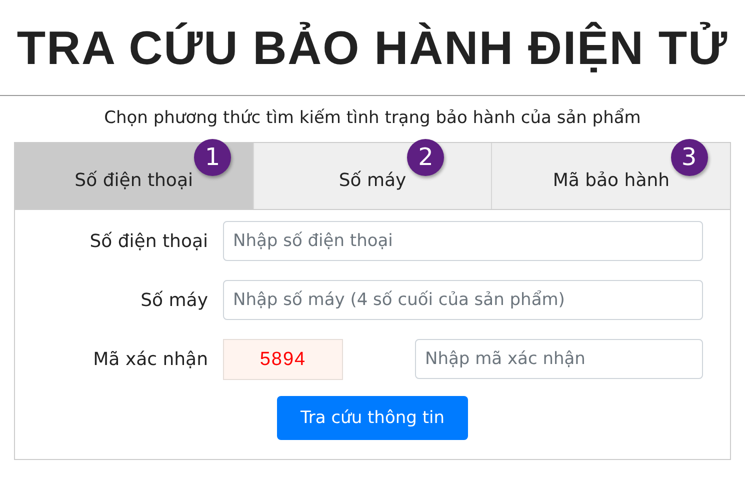  I want to click on input-field: Nhập mã xác nhận, so click(559, 359).